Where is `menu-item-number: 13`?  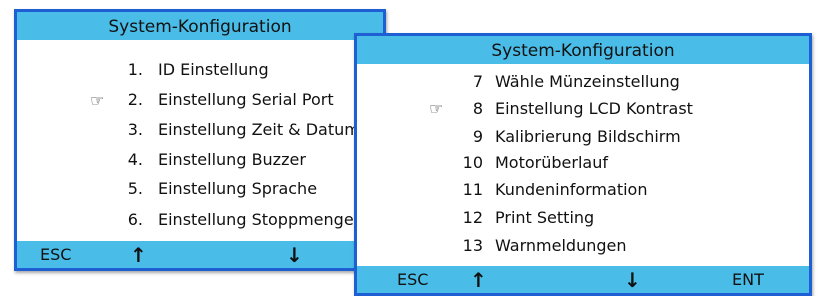
menu-item-number: 13 is located at coordinates (472, 245).